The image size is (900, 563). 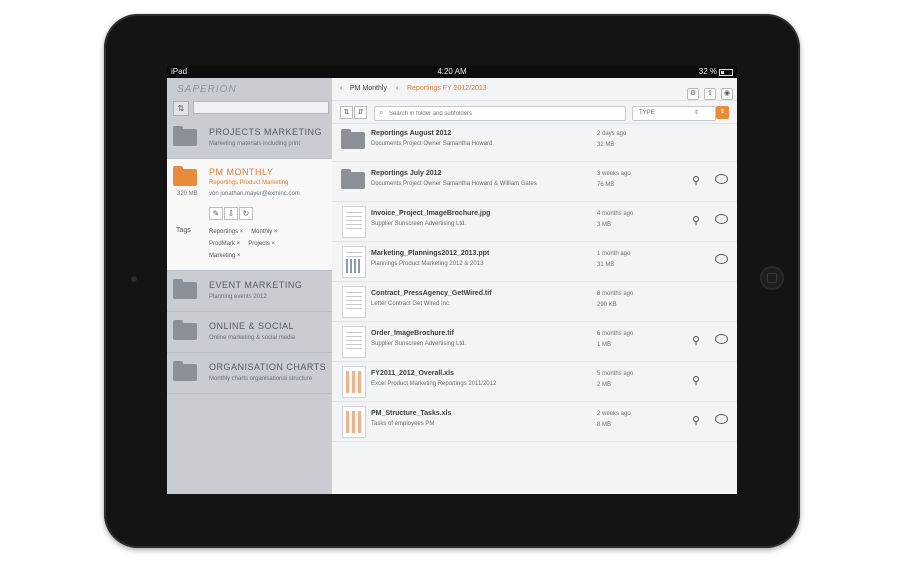 I want to click on user-icon: ◉, so click(x=727, y=94).